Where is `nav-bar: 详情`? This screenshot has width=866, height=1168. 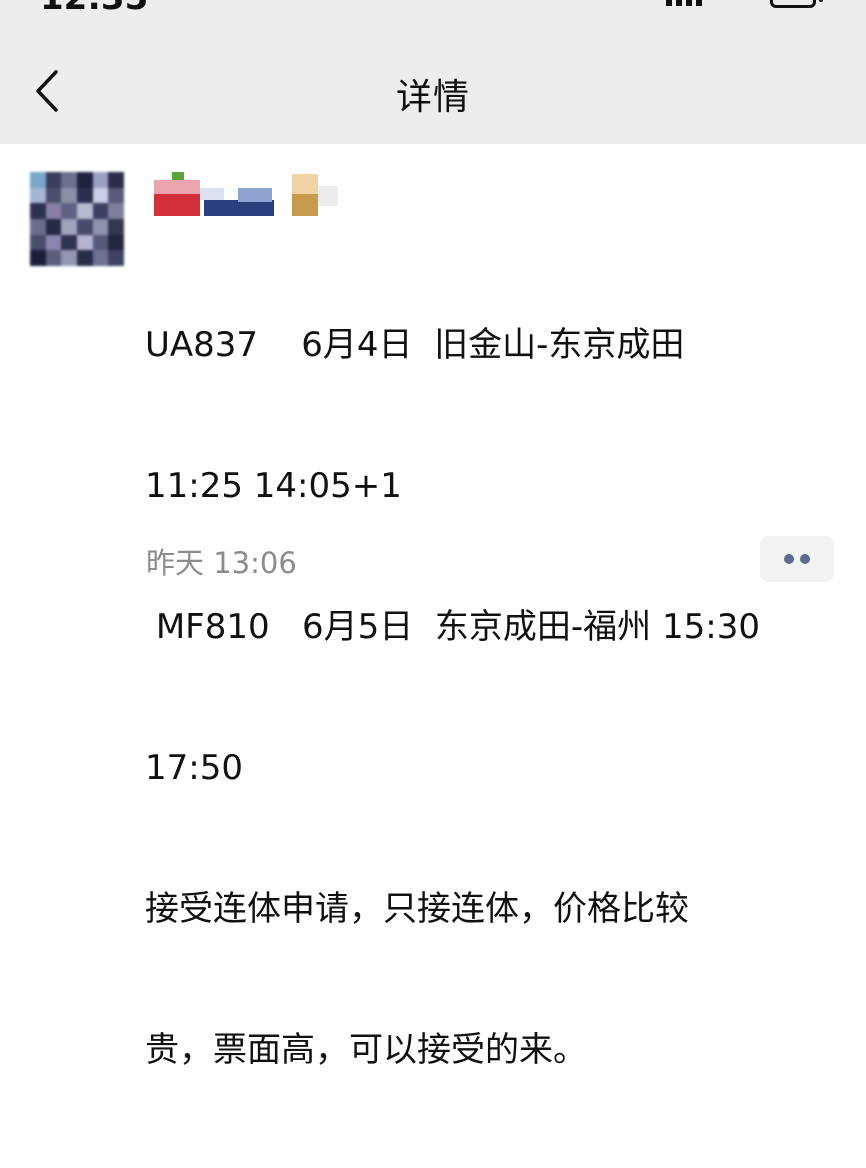 nav-bar: 详情 is located at coordinates (433, 80).